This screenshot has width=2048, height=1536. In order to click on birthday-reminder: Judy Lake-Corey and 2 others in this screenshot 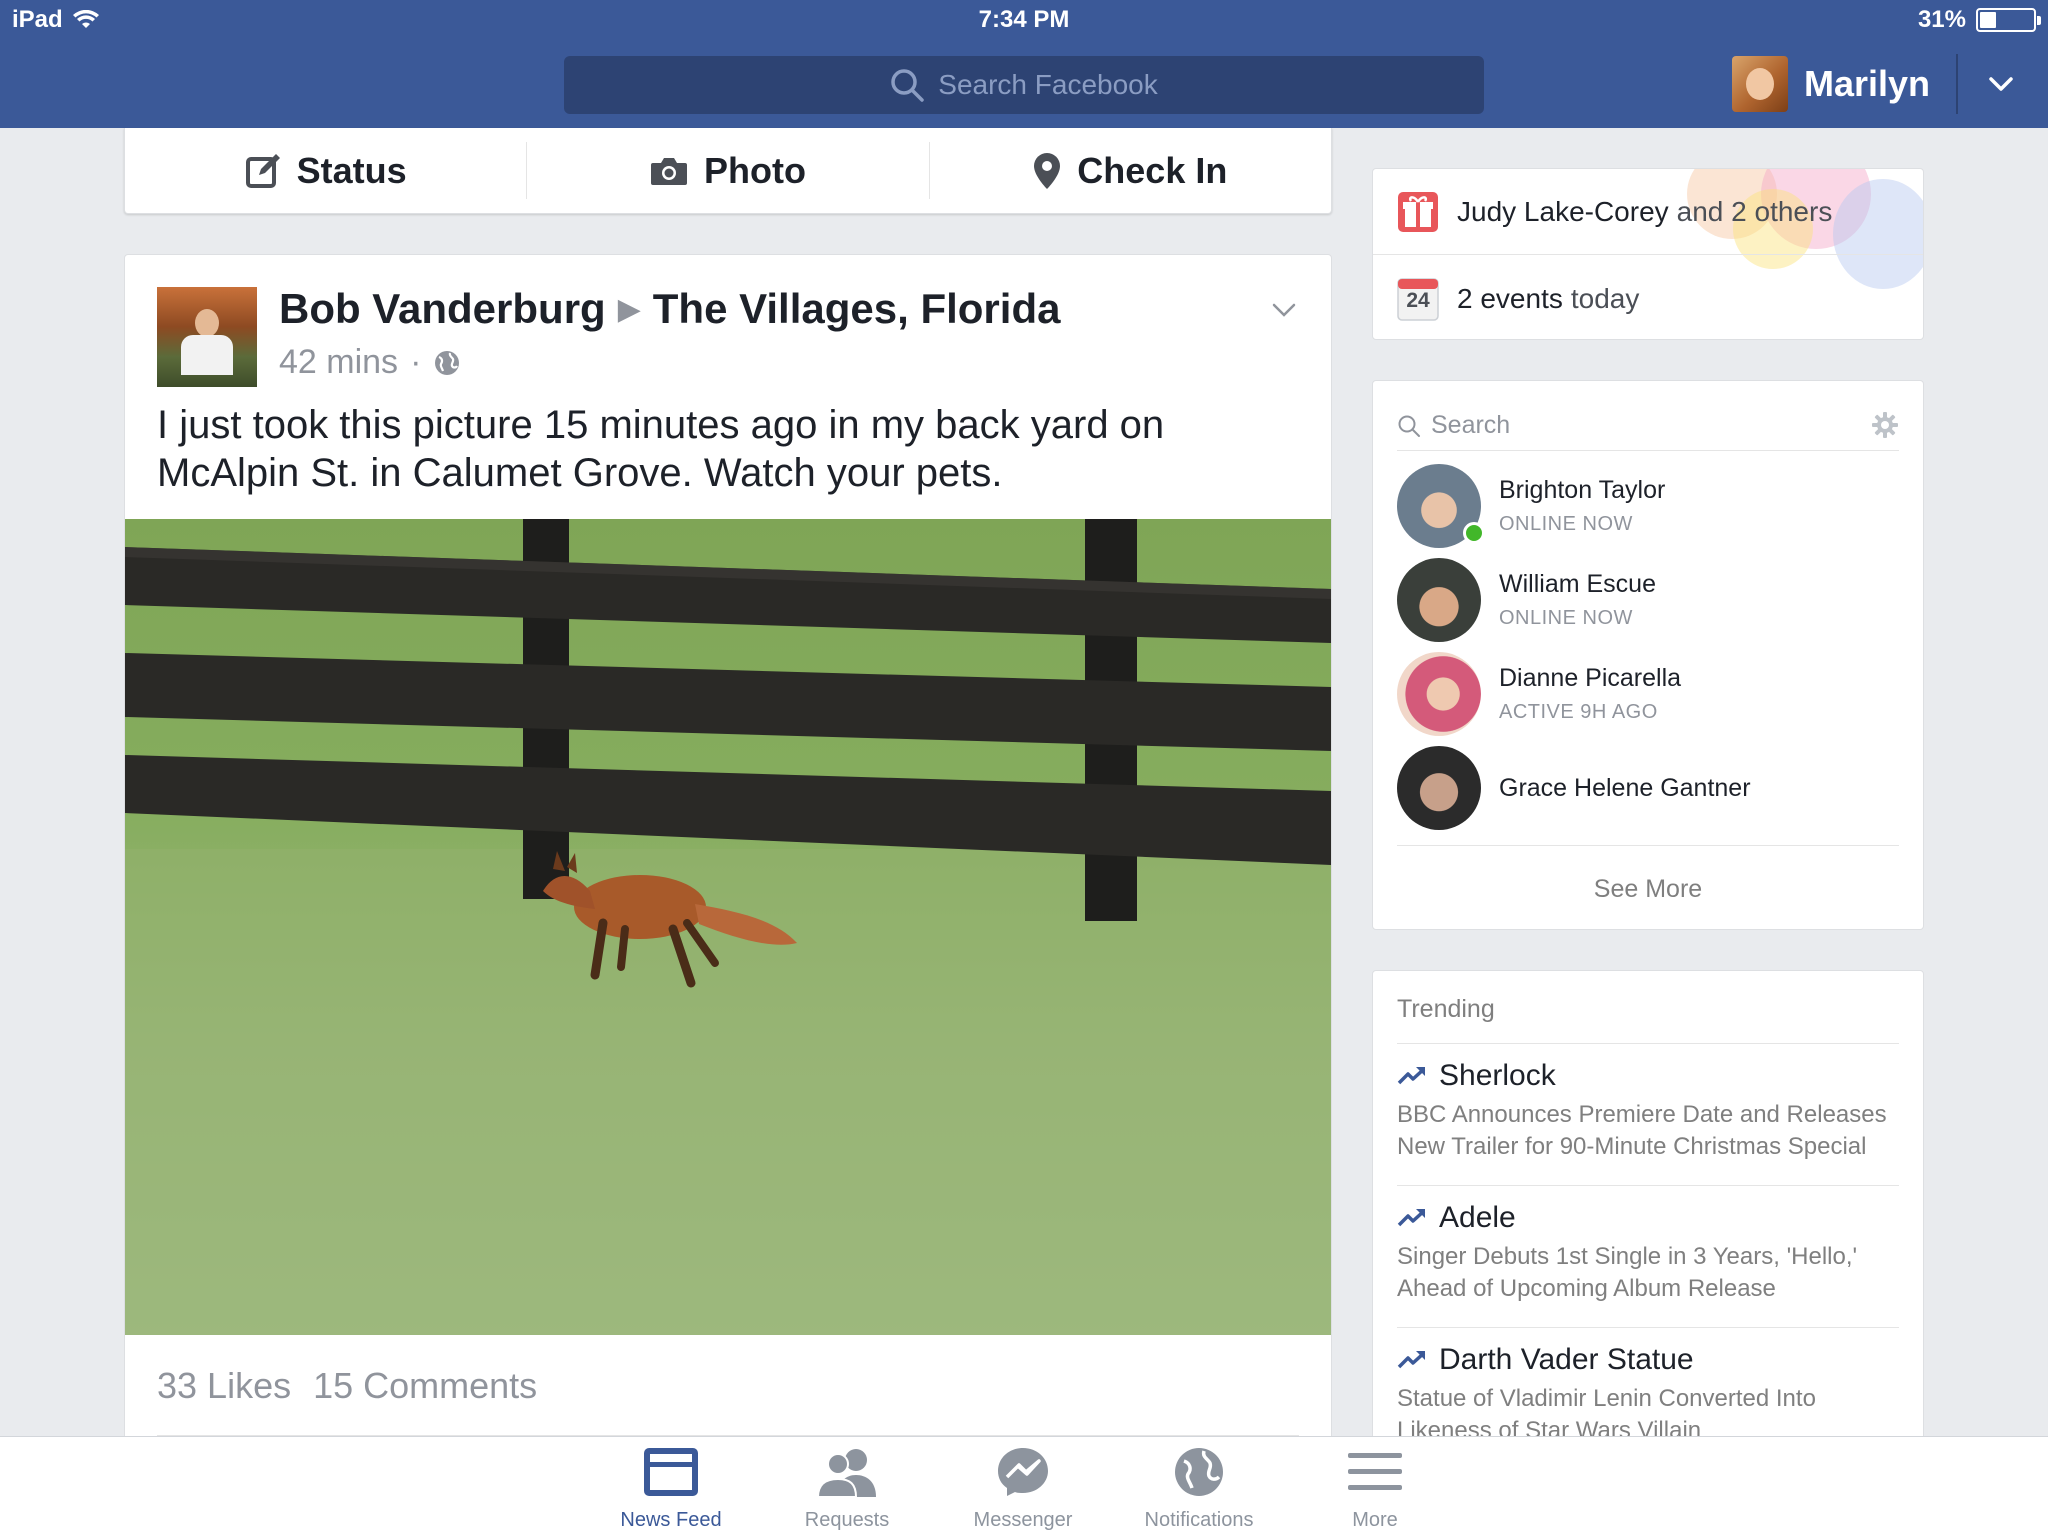, I will do `click(1614, 212)`.